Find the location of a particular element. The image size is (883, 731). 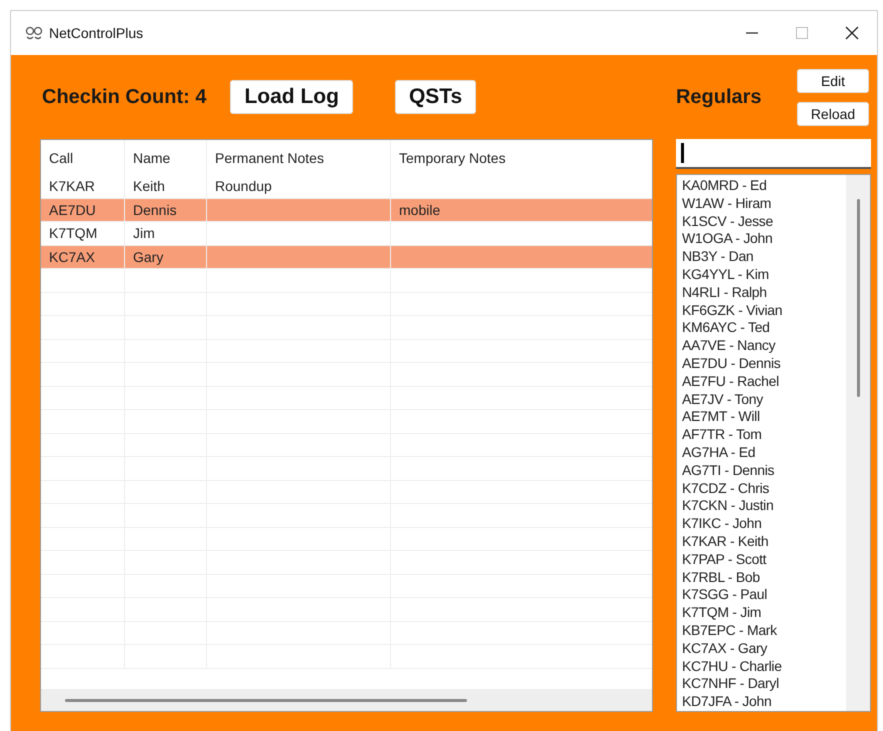

table-cell: Keith is located at coordinates (149, 186).